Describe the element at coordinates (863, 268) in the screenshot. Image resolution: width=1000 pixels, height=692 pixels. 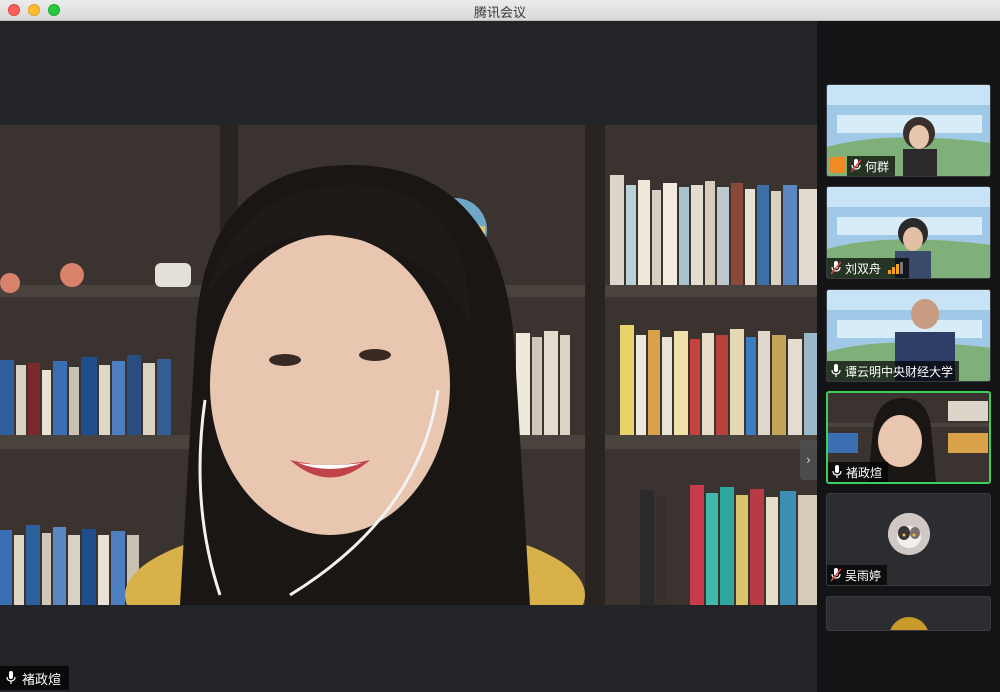
I see `participant-name: 刘双舟` at that location.